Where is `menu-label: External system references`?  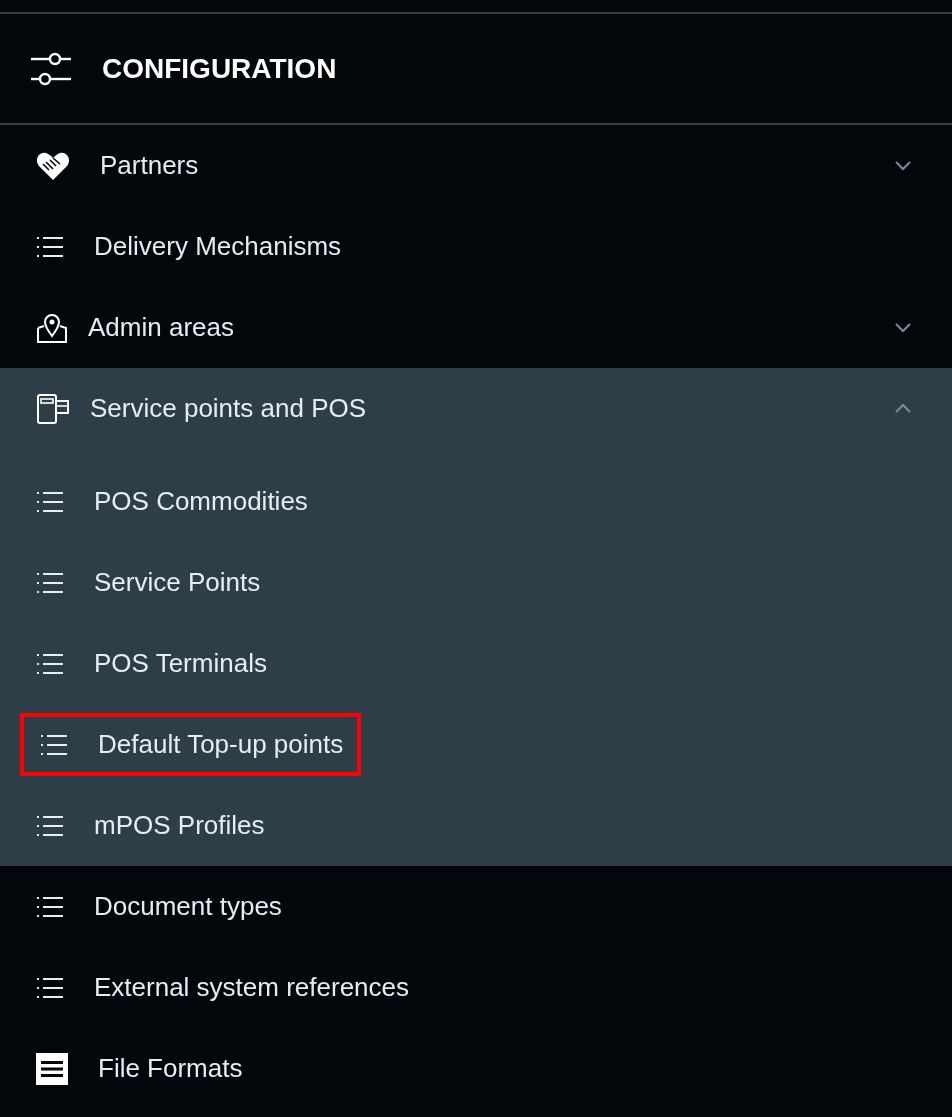 menu-label: External system references is located at coordinates (251, 987).